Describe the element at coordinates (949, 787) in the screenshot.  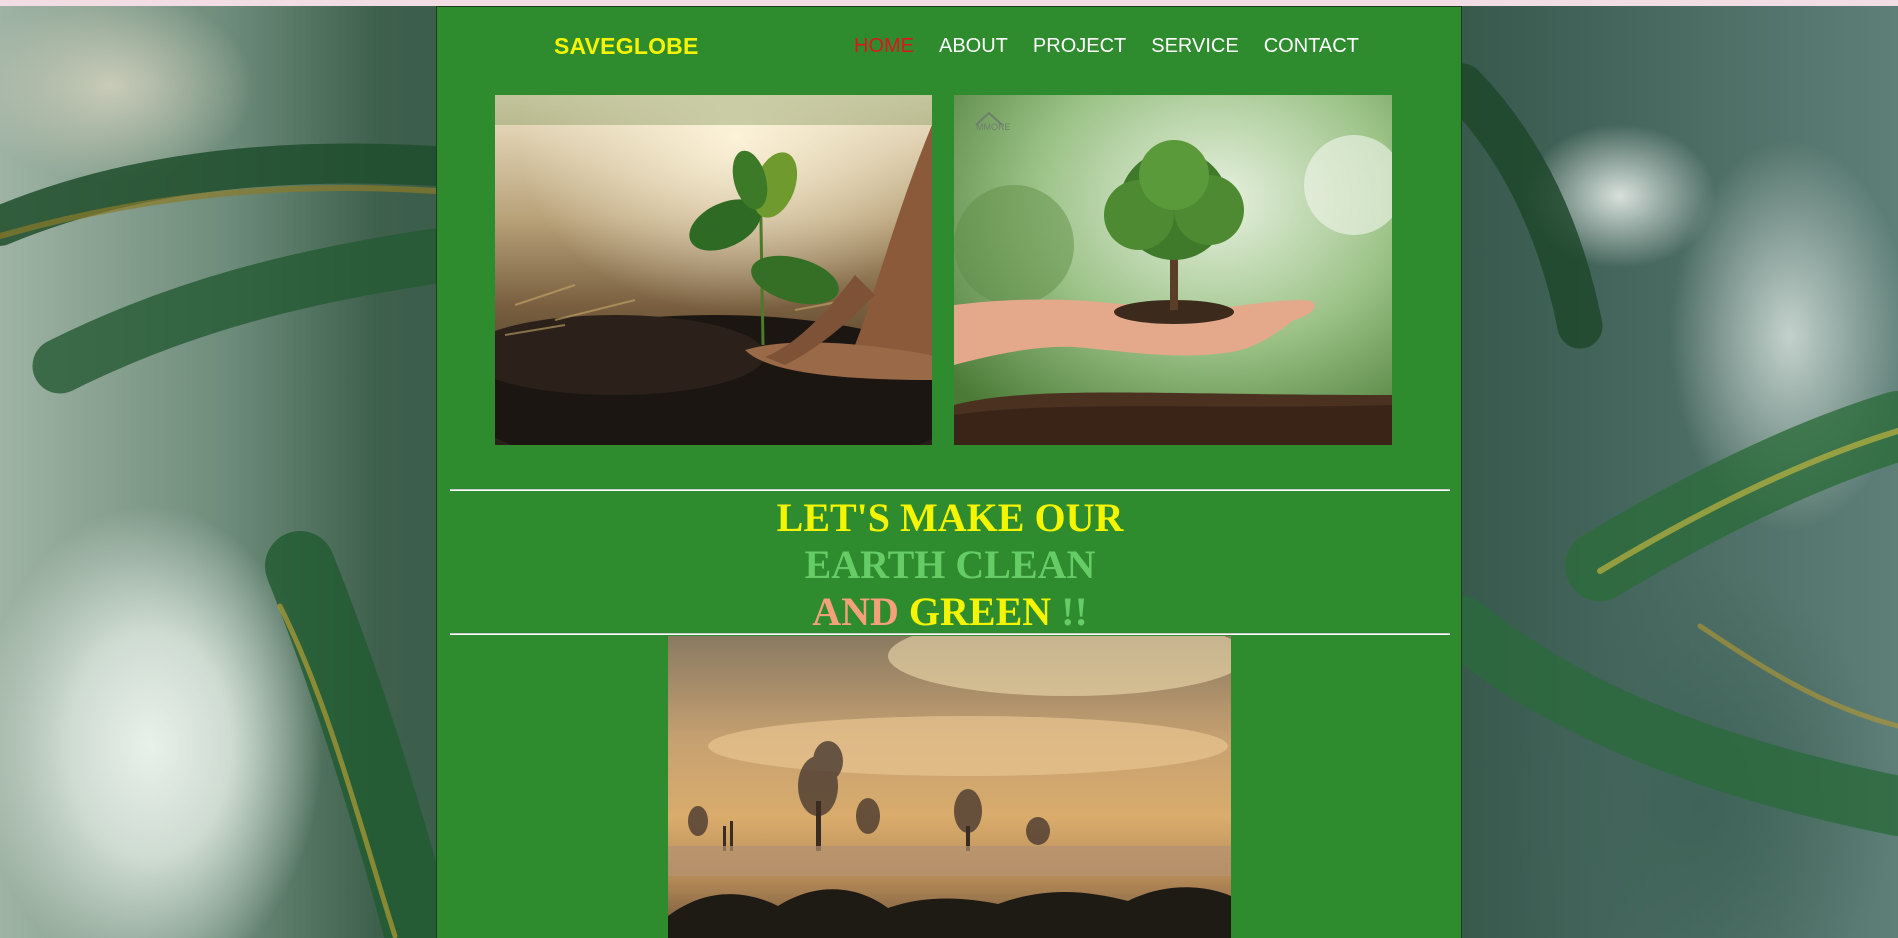
I see `pollution-photo` at that location.